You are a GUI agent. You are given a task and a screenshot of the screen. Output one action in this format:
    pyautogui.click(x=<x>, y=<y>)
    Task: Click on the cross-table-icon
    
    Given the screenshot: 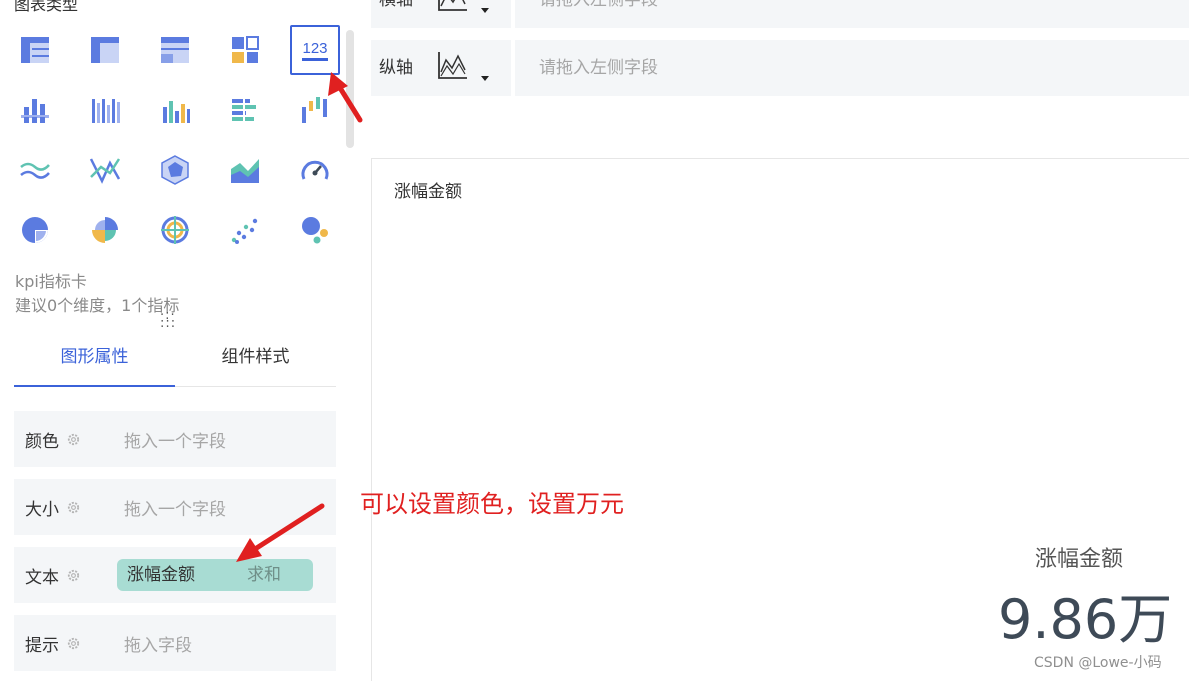 What is the action you would take?
    pyautogui.click(x=105, y=50)
    